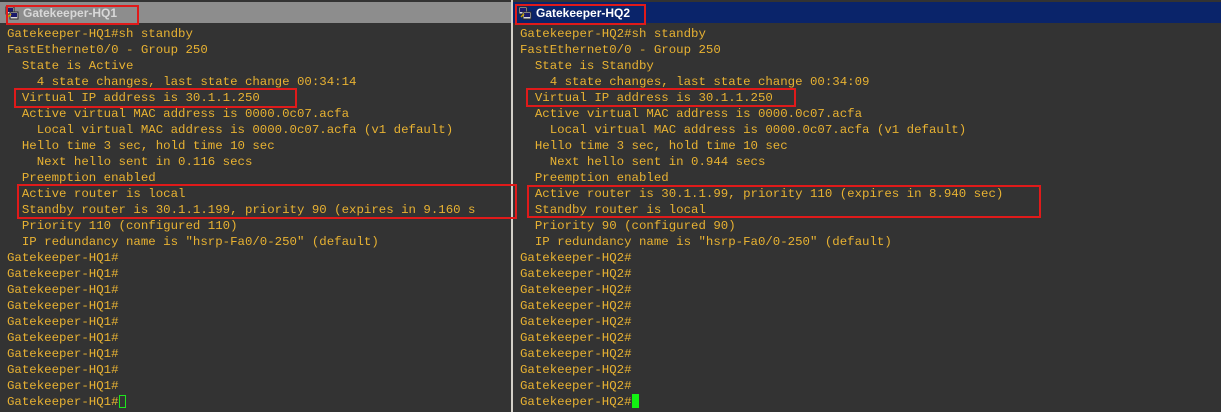  Describe the element at coordinates (867, 12) in the screenshot. I see `window-titlebar-hq2: Gatekeeper-HQ2` at that location.